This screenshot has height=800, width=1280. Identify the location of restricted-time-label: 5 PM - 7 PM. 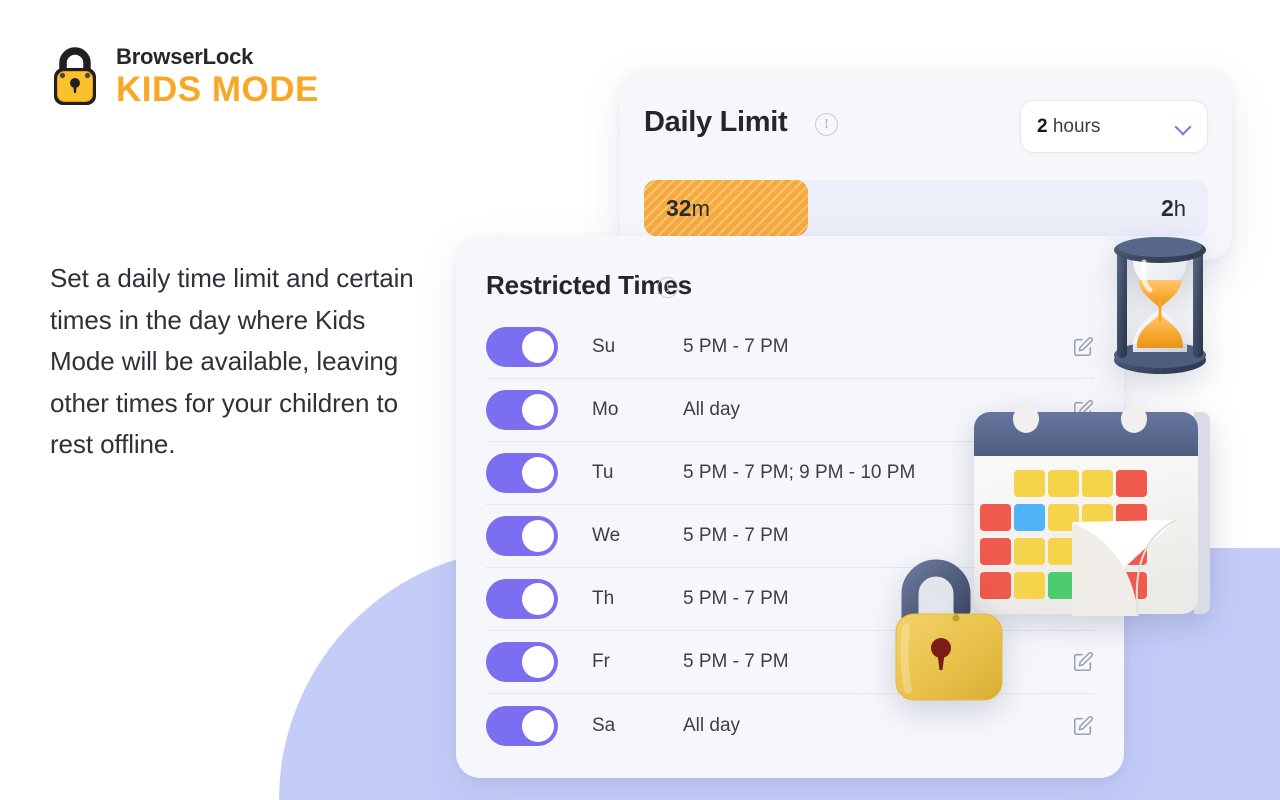
(736, 346).